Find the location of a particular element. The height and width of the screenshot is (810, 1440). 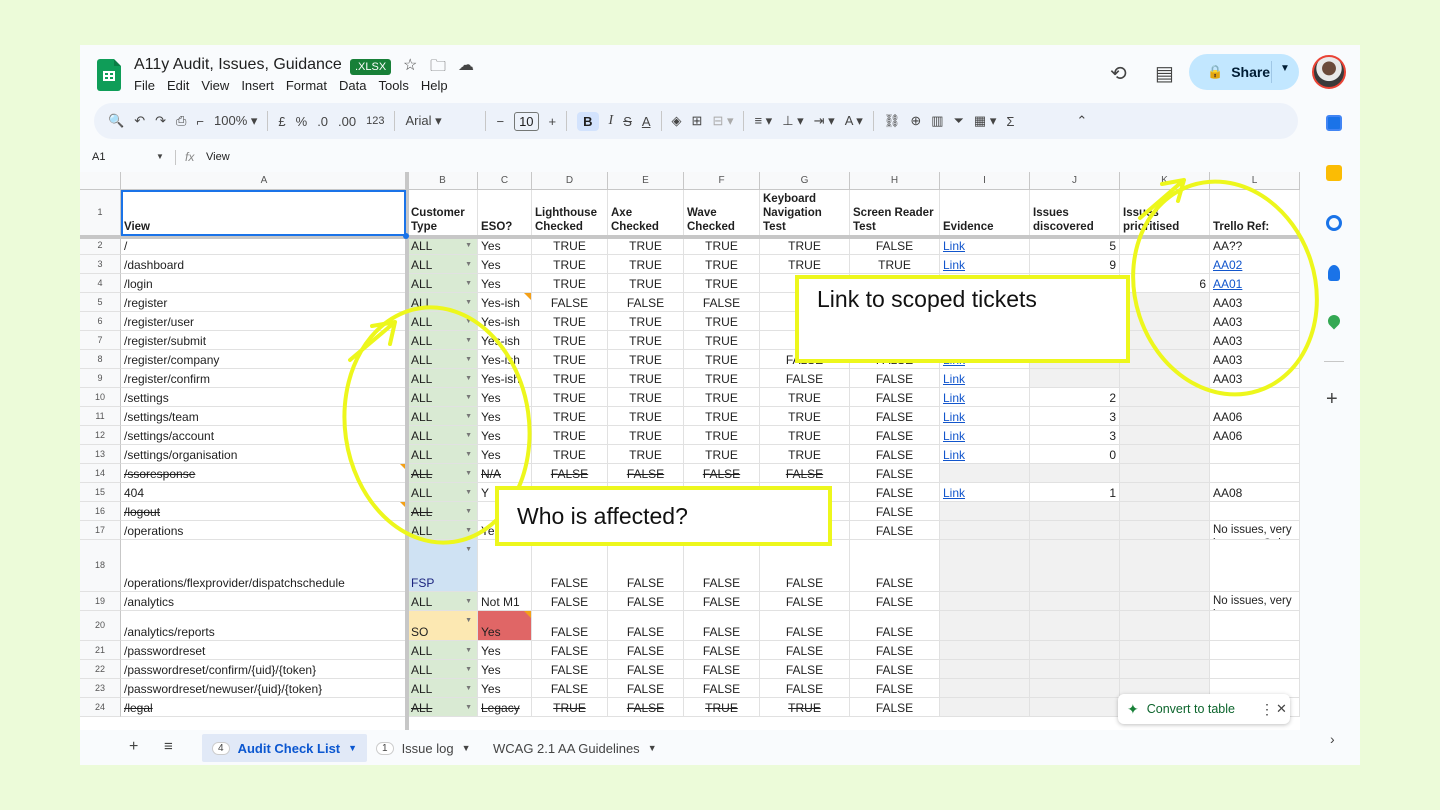

column-header-b: B is located at coordinates (443, 181).